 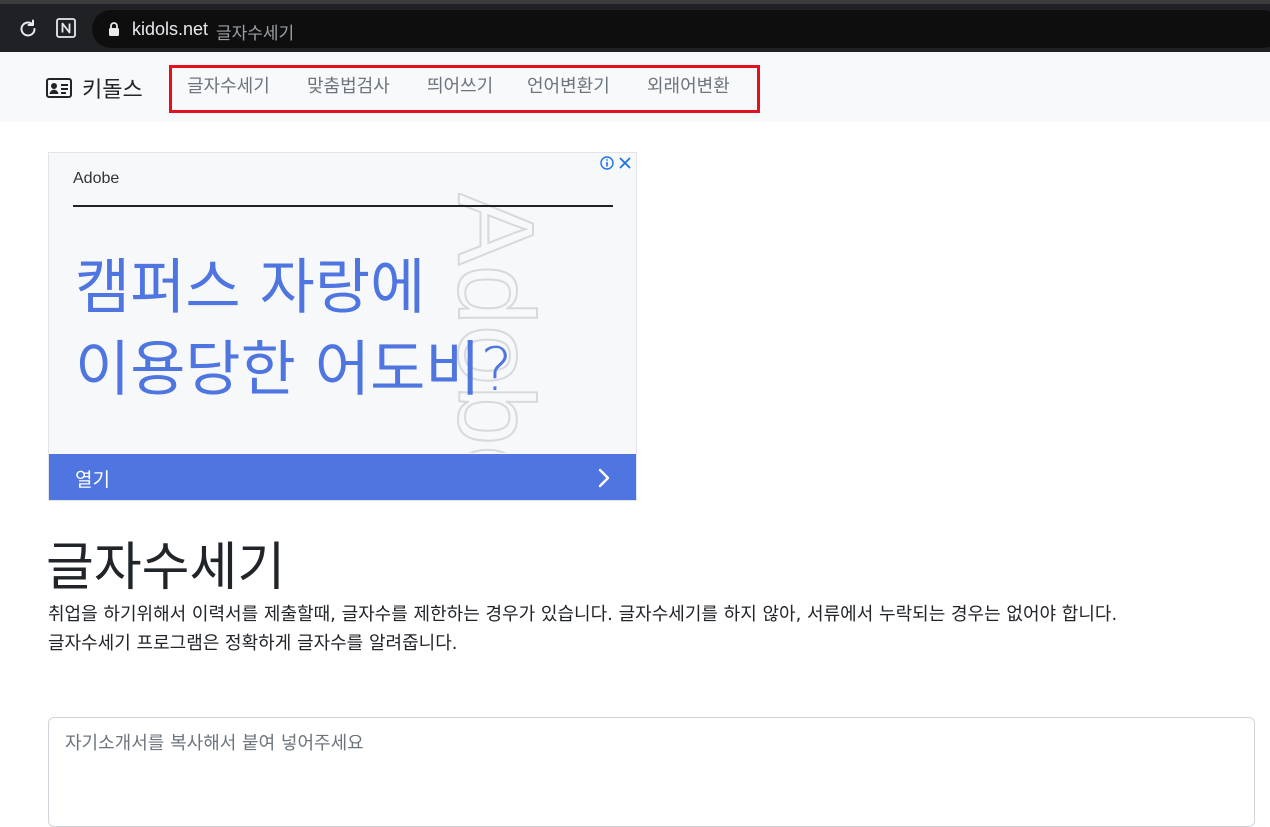 What do you see at coordinates (343, 206) in the screenshot?
I see `ad-divider` at bounding box center [343, 206].